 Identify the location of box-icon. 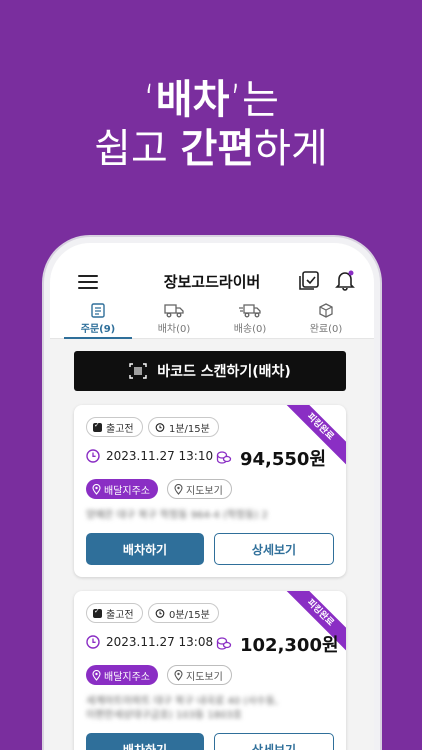
(326, 310).